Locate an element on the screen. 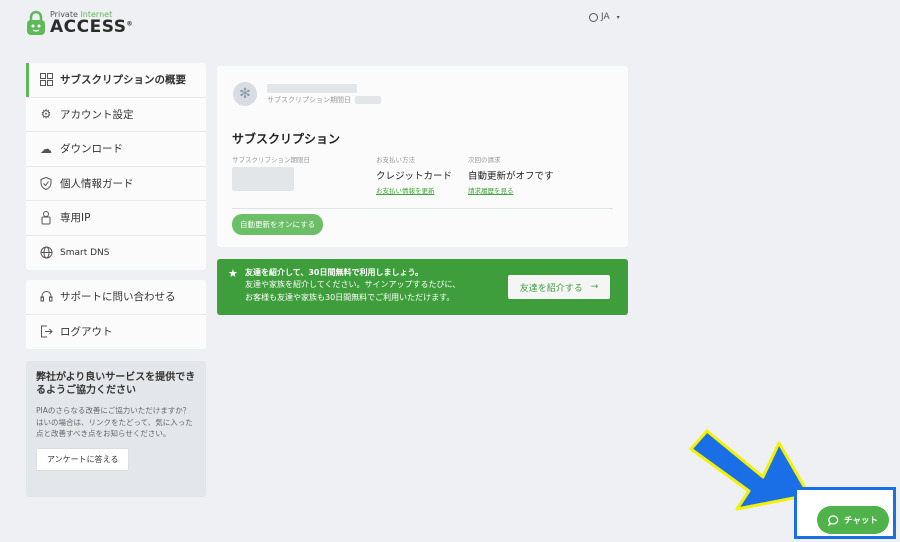 Image resolution: width=900 pixels, height=542 pixels. feedback-title: 弊社がより良いサービスを提供できるようご協力ください is located at coordinates (116, 384).